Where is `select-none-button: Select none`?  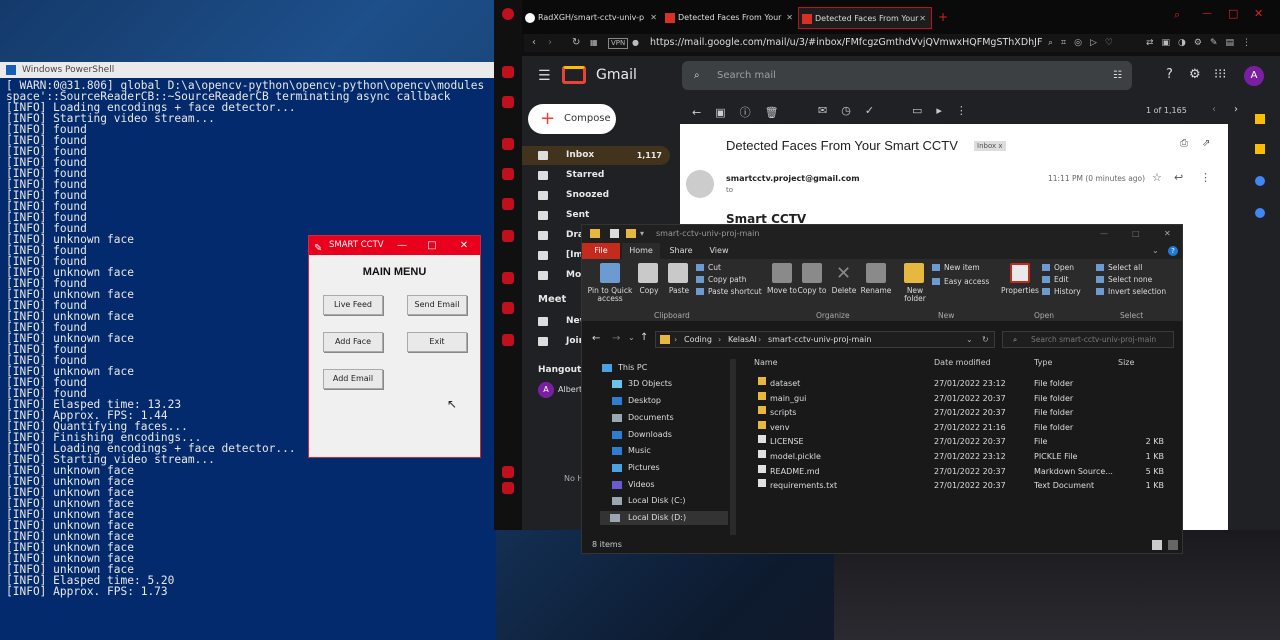 select-none-button: Select none is located at coordinates (1124, 279).